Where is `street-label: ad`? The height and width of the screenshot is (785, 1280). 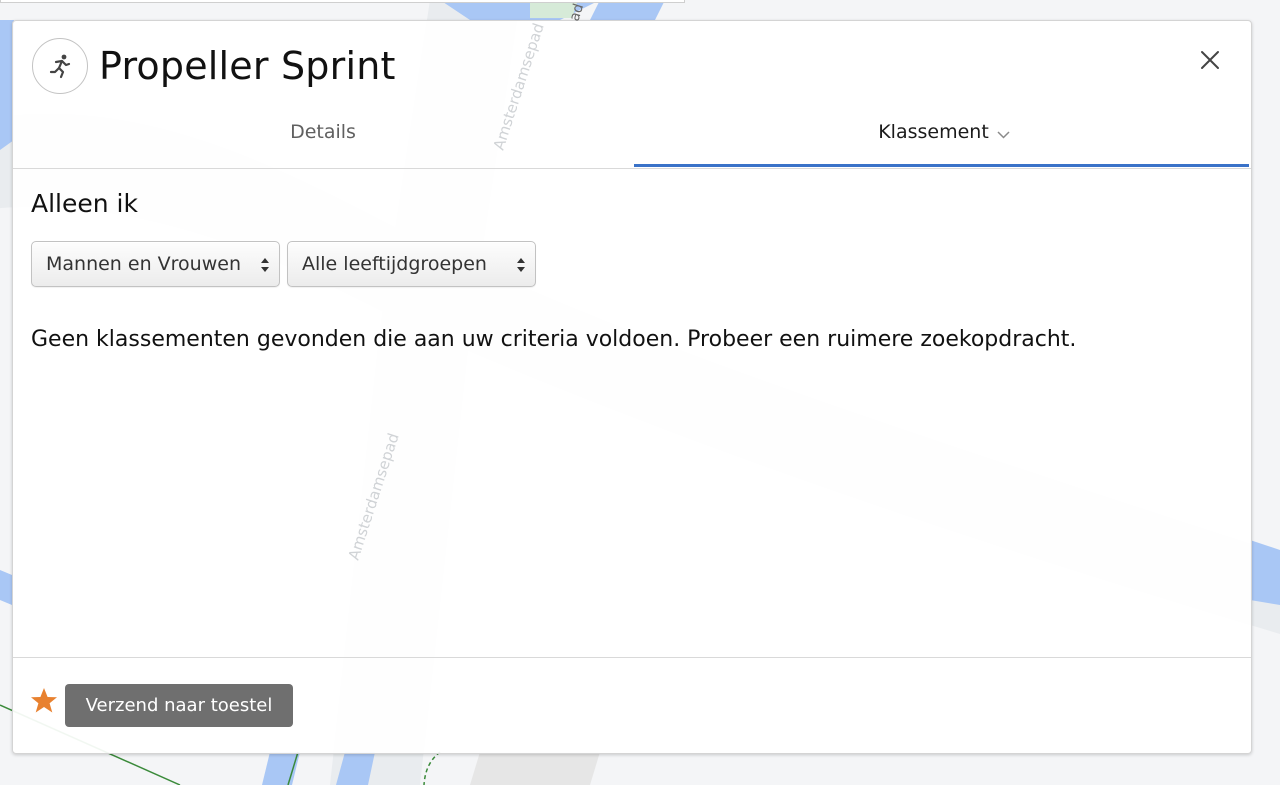 street-label: ad is located at coordinates (577, 13).